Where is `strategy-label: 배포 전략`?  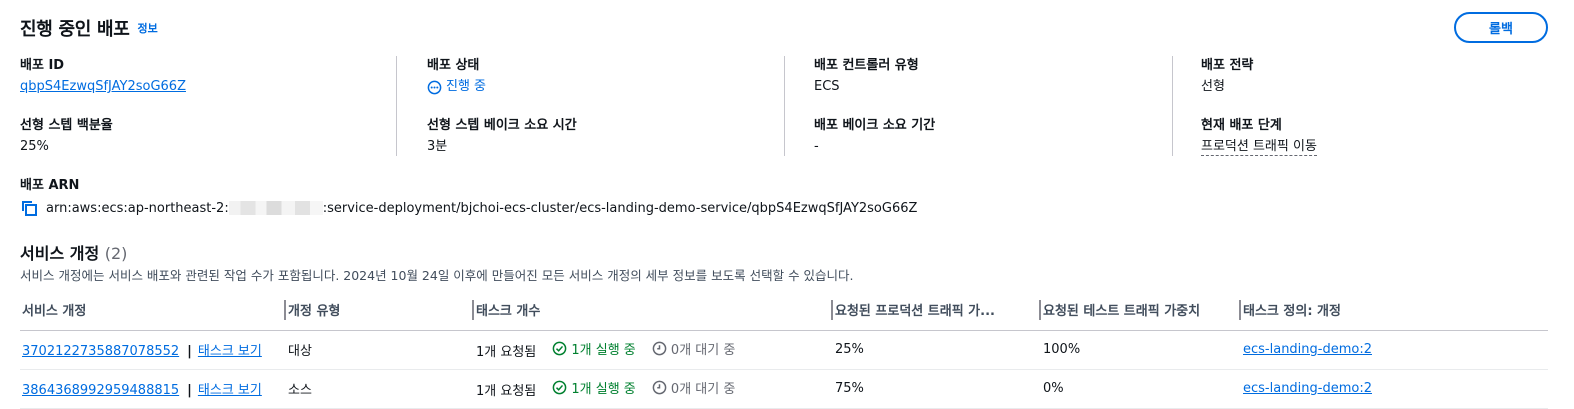
strategy-label: 배포 전략 is located at coordinates (1227, 65).